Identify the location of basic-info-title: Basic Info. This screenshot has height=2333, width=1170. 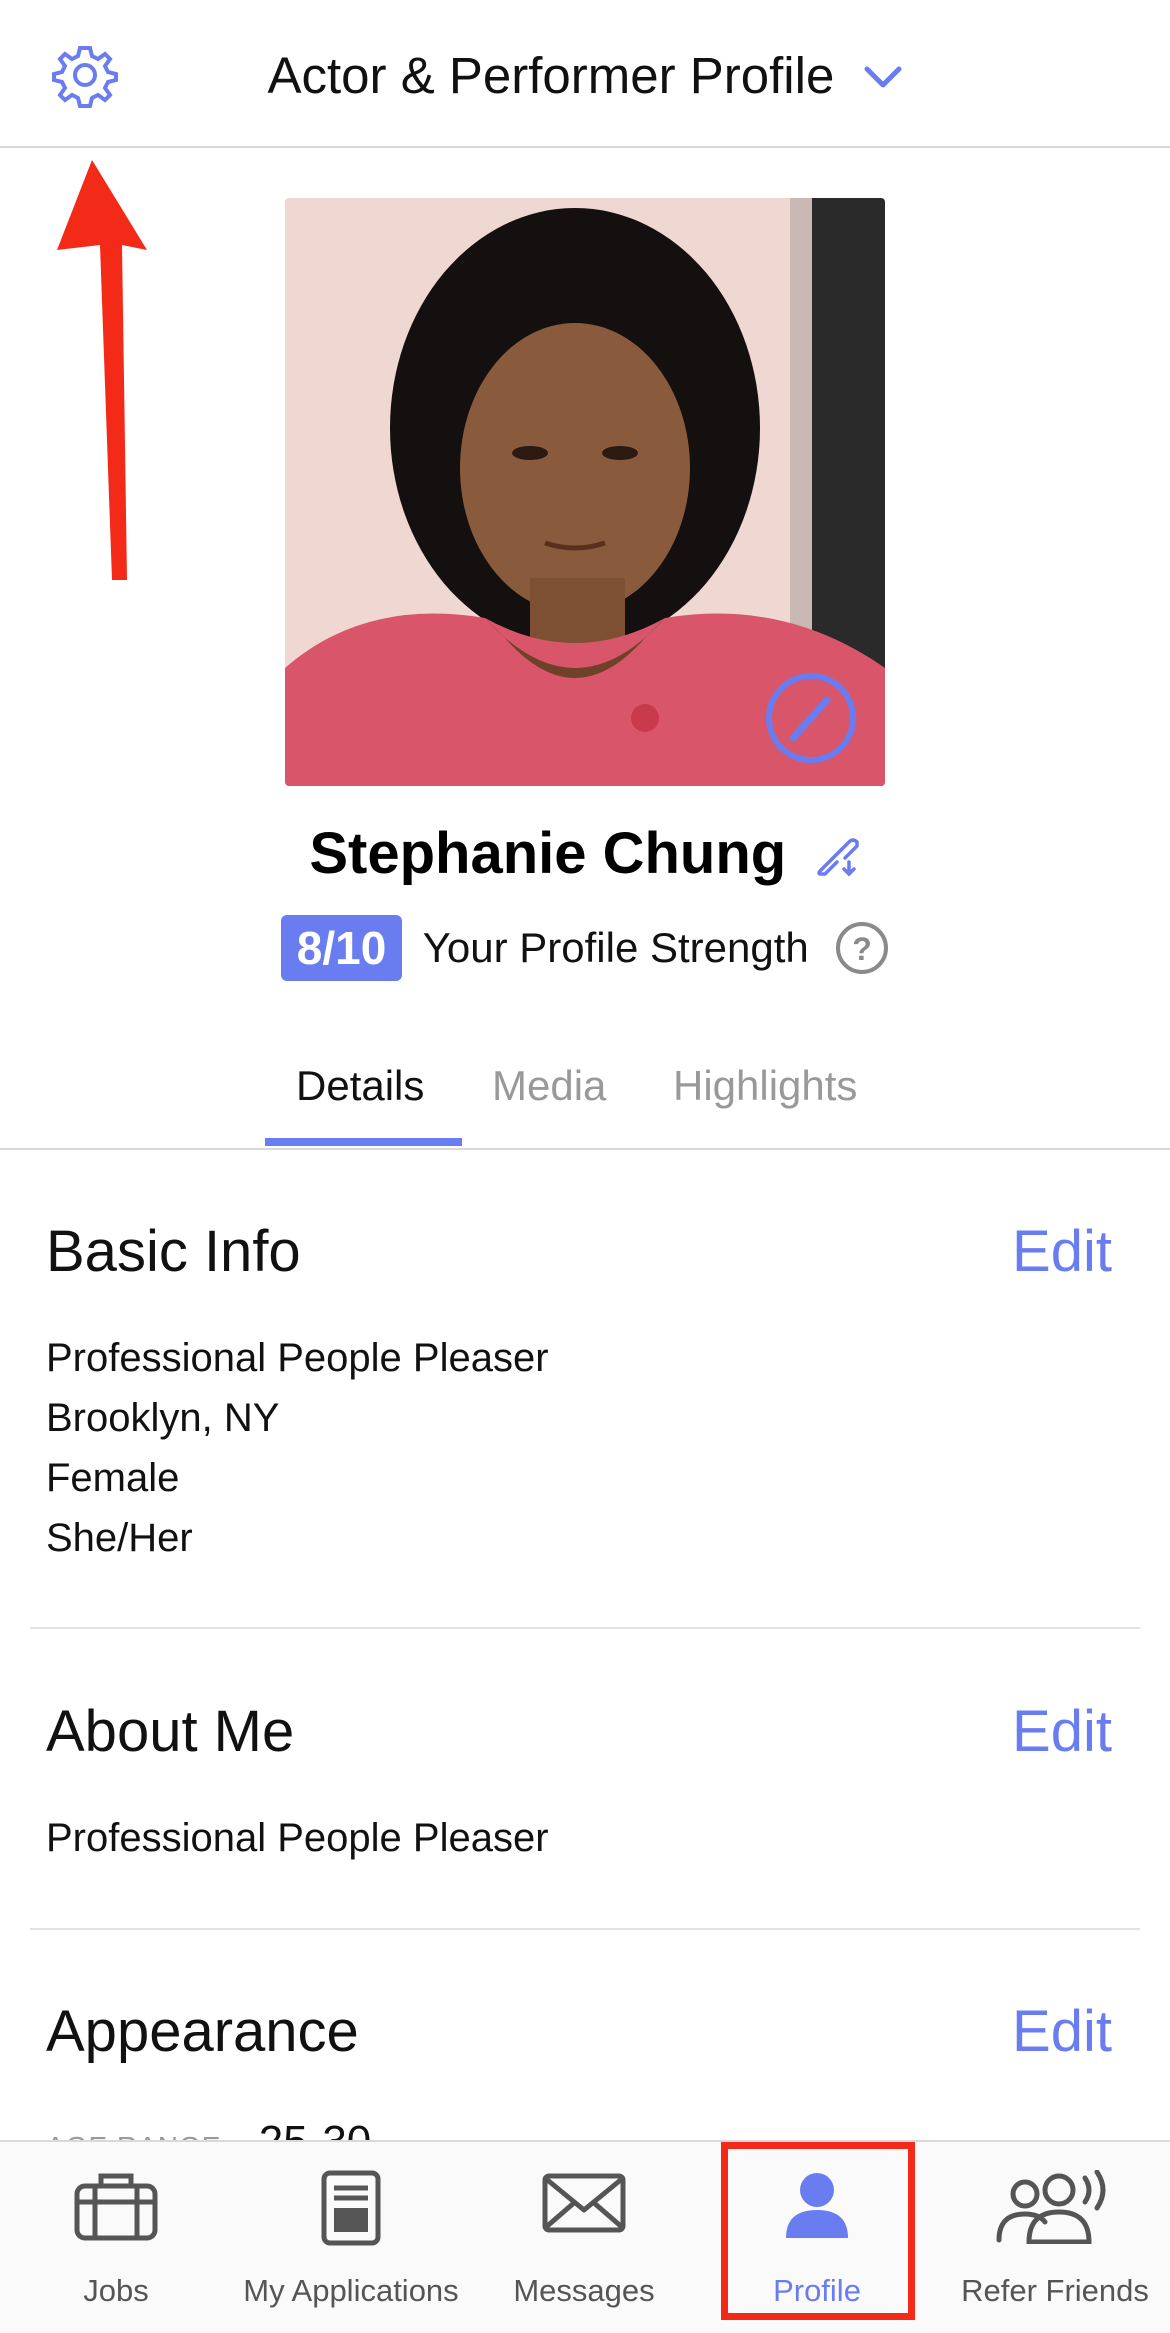
(173, 1251).